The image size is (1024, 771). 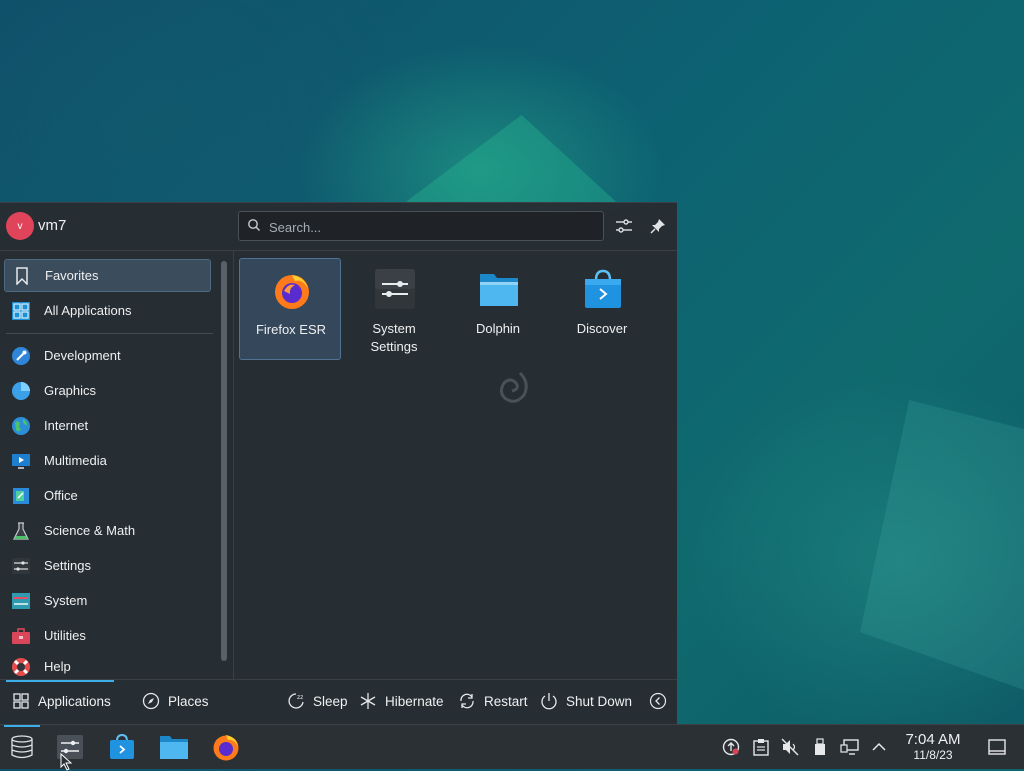 I want to click on sidebar-item-label: Graphics, so click(x=70, y=390).